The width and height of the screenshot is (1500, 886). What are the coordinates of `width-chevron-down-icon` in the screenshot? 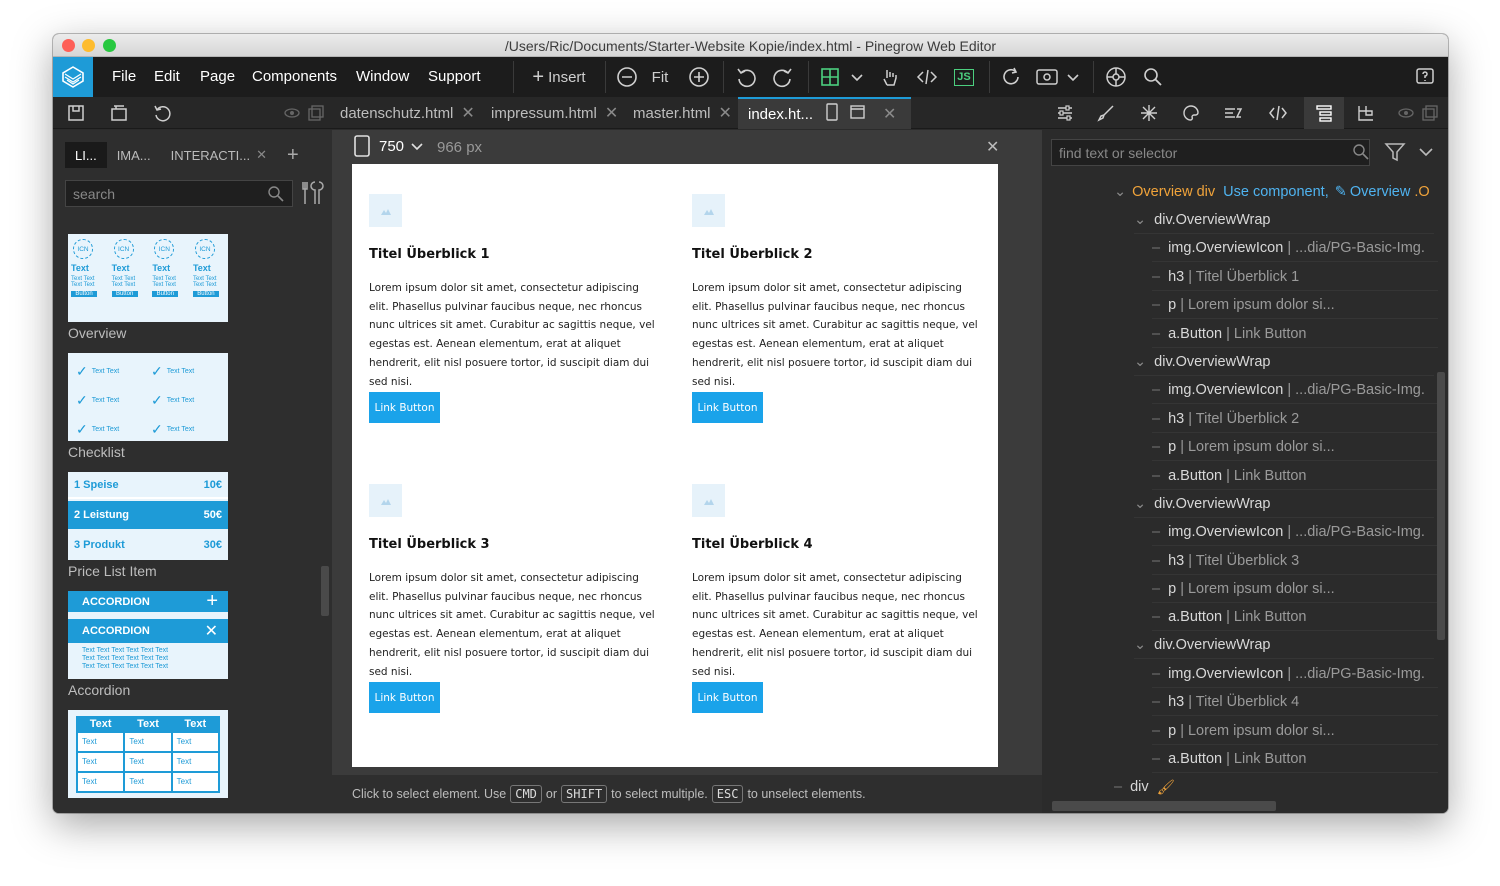 It's located at (417, 148).